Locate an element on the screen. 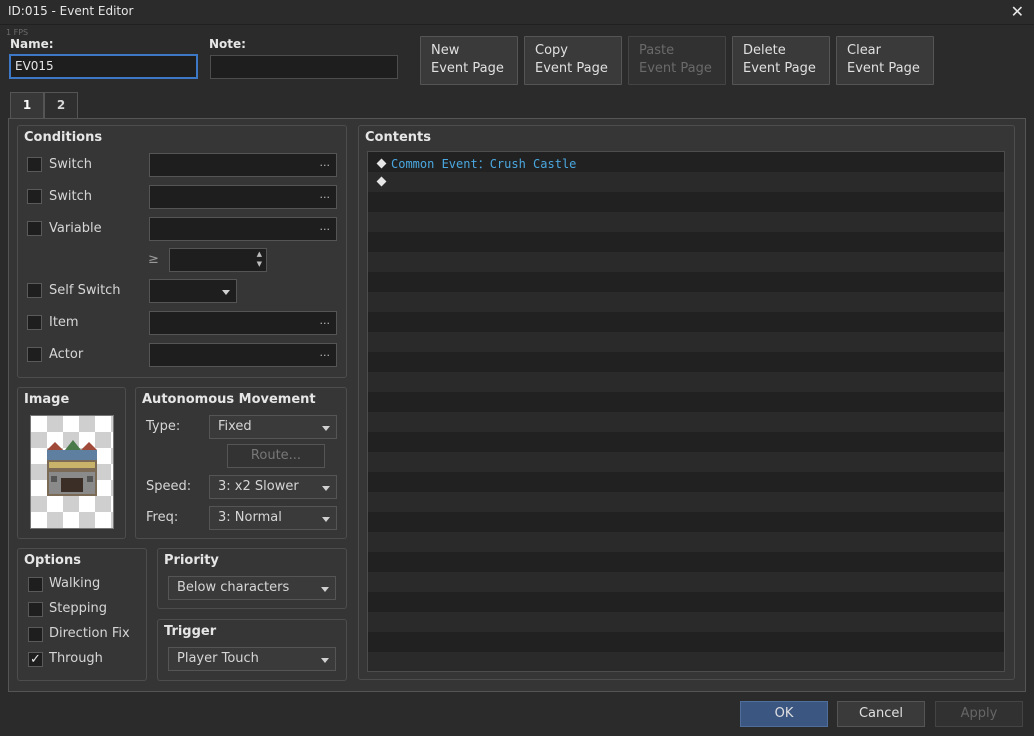 This screenshot has width=1034, height=736. priority-title: Priority is located at coordinates (191, 560).